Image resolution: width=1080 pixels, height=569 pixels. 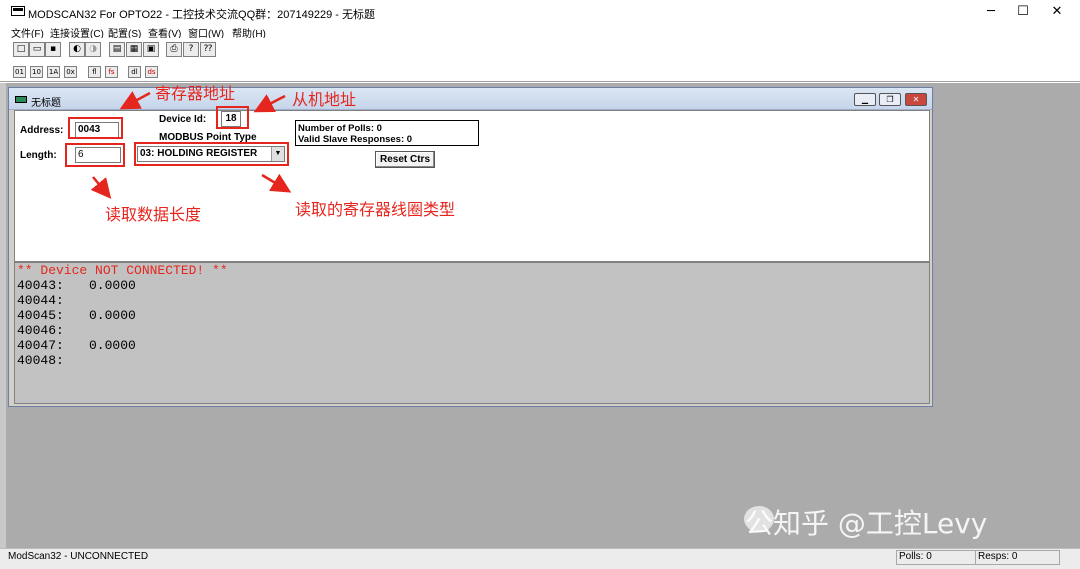 I want to click on watermark: 公知乎 @工控Levy, so click(x=866, y=523).